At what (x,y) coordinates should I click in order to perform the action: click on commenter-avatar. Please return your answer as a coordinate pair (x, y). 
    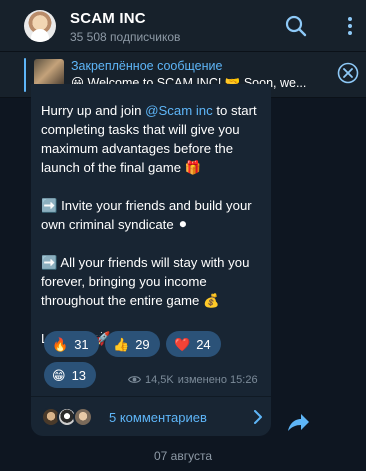
    Looking at the image, I should click on (83, 417).